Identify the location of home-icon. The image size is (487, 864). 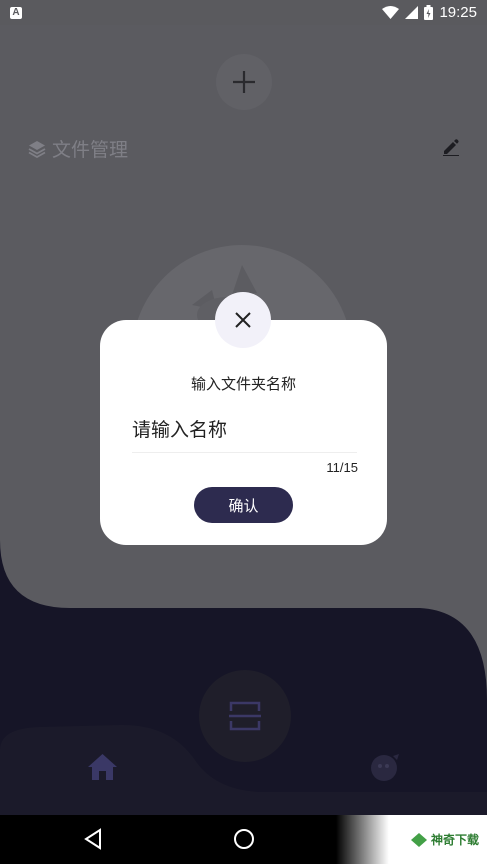
(102, 767).